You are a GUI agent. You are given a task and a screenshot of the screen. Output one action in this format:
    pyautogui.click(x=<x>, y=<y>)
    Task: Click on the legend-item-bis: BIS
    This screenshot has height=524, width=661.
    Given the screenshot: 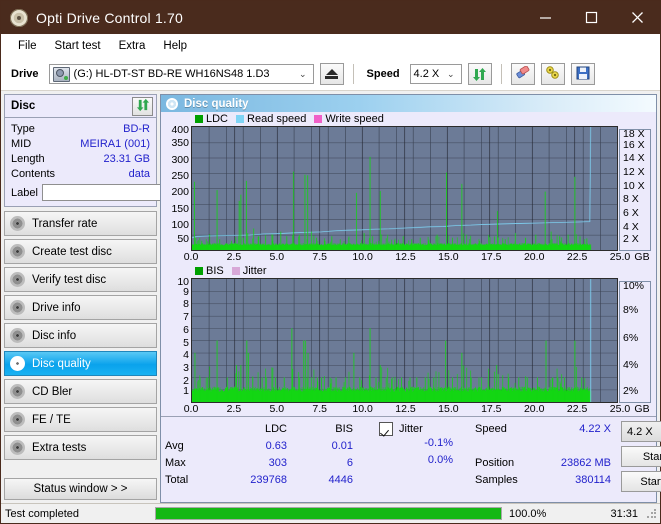 What is the action you would take?
    pyautogui.click(x=209, y=271)
    